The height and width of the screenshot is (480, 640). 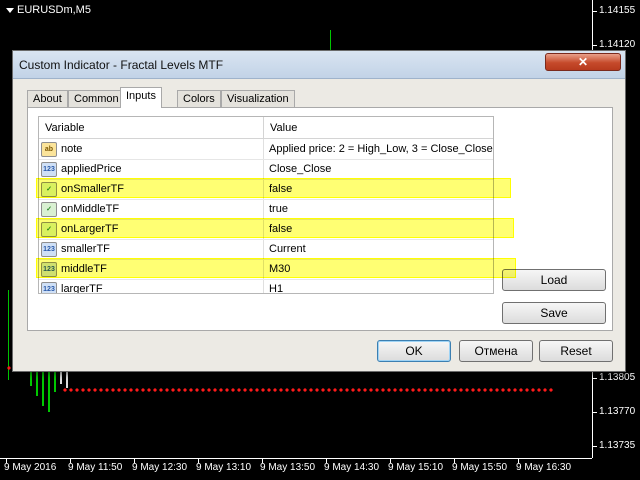 What do you see at coordinates (160, 467) in the screenshot?
I see `time-label: 9 May 12:30` at bounding box center [160, 467].